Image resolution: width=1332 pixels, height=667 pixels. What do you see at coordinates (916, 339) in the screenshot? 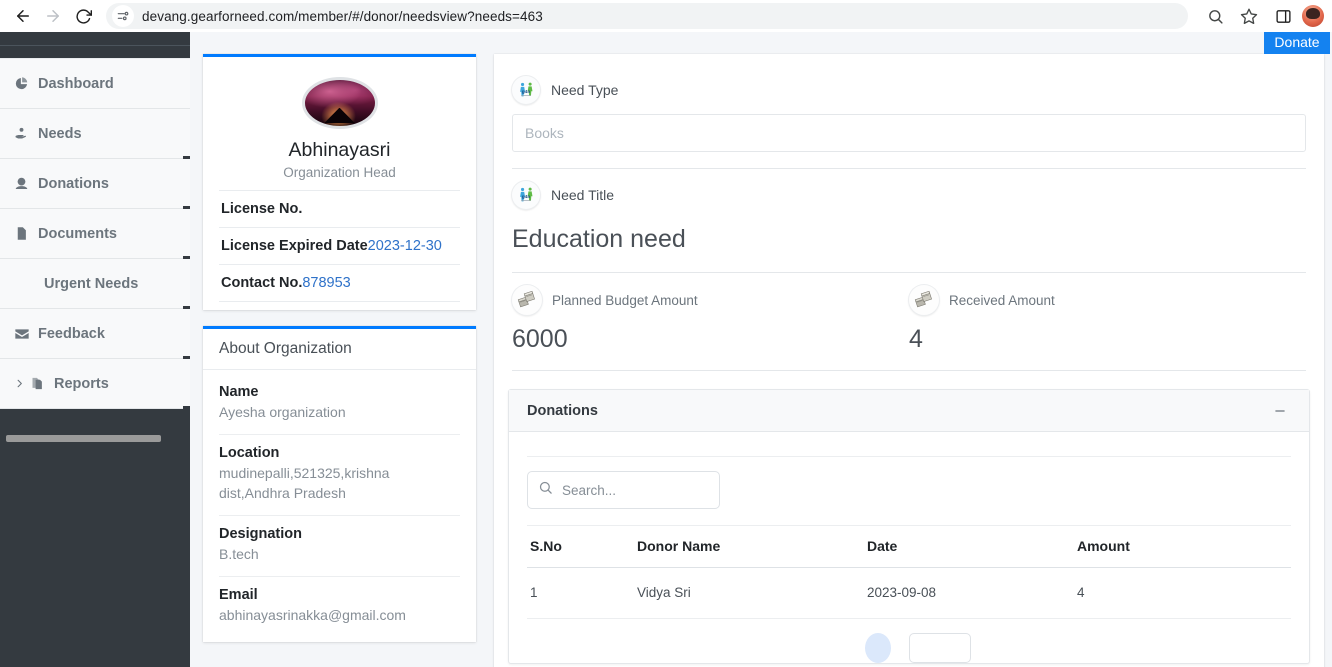
I see `received-amount-value: 4` at bounding box center [916, 339].